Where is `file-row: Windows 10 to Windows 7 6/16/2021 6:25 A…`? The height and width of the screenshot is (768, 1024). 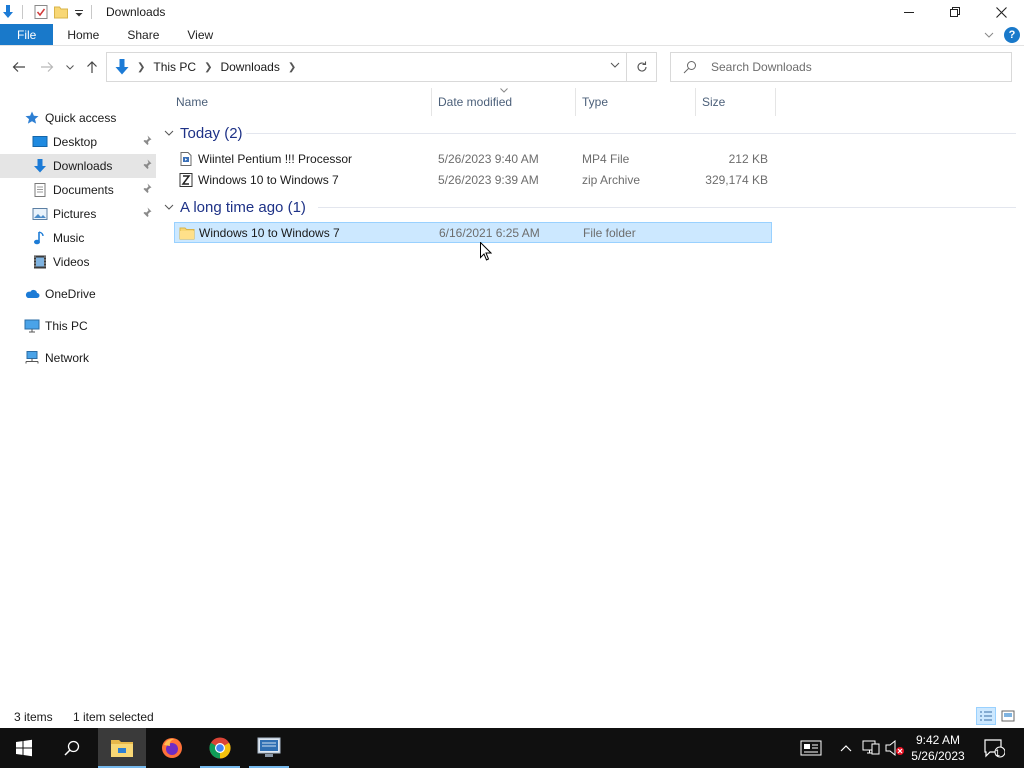
file-row: Windows 10 to Windows 7 6/16/2021 6:25 A… is located at coordinates (473, 232).